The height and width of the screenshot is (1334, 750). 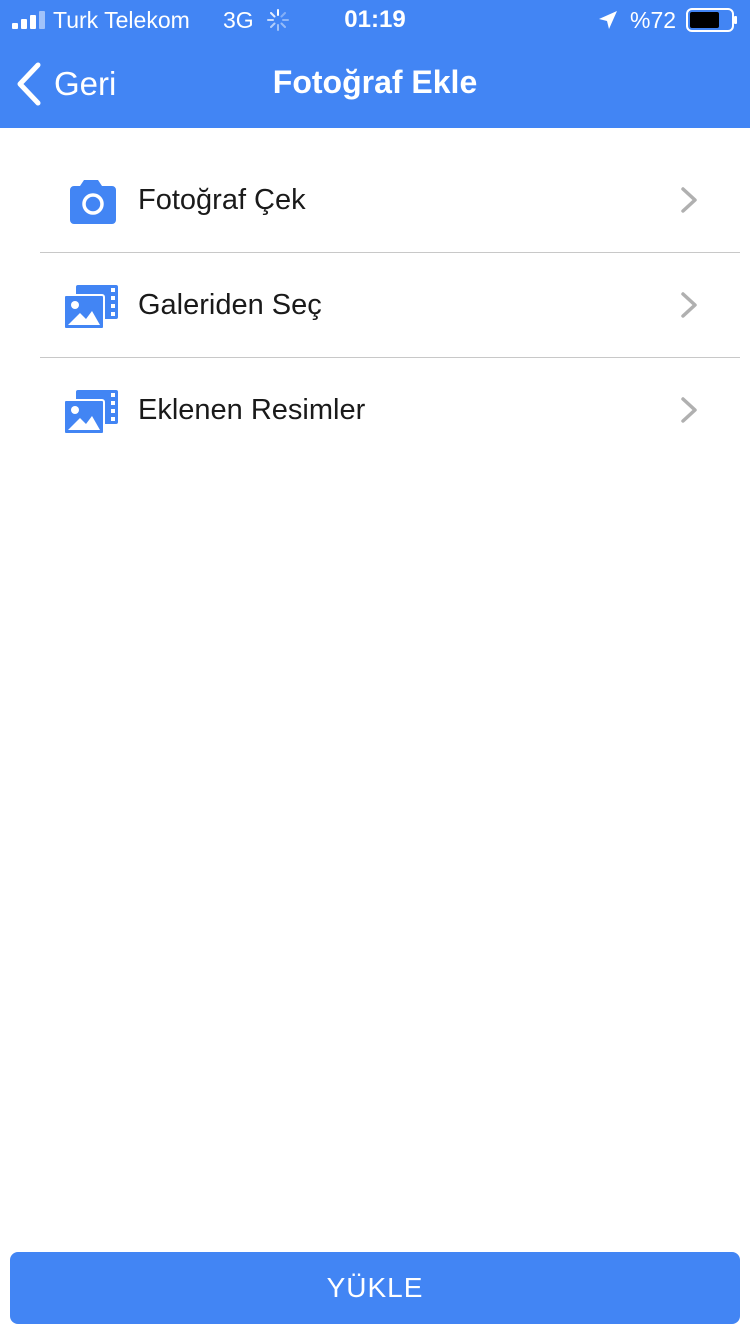 What do you see at coordinates (653, 20) in the screenshot?
I see `battery-percent: %72` at bounding box center [653, 20].